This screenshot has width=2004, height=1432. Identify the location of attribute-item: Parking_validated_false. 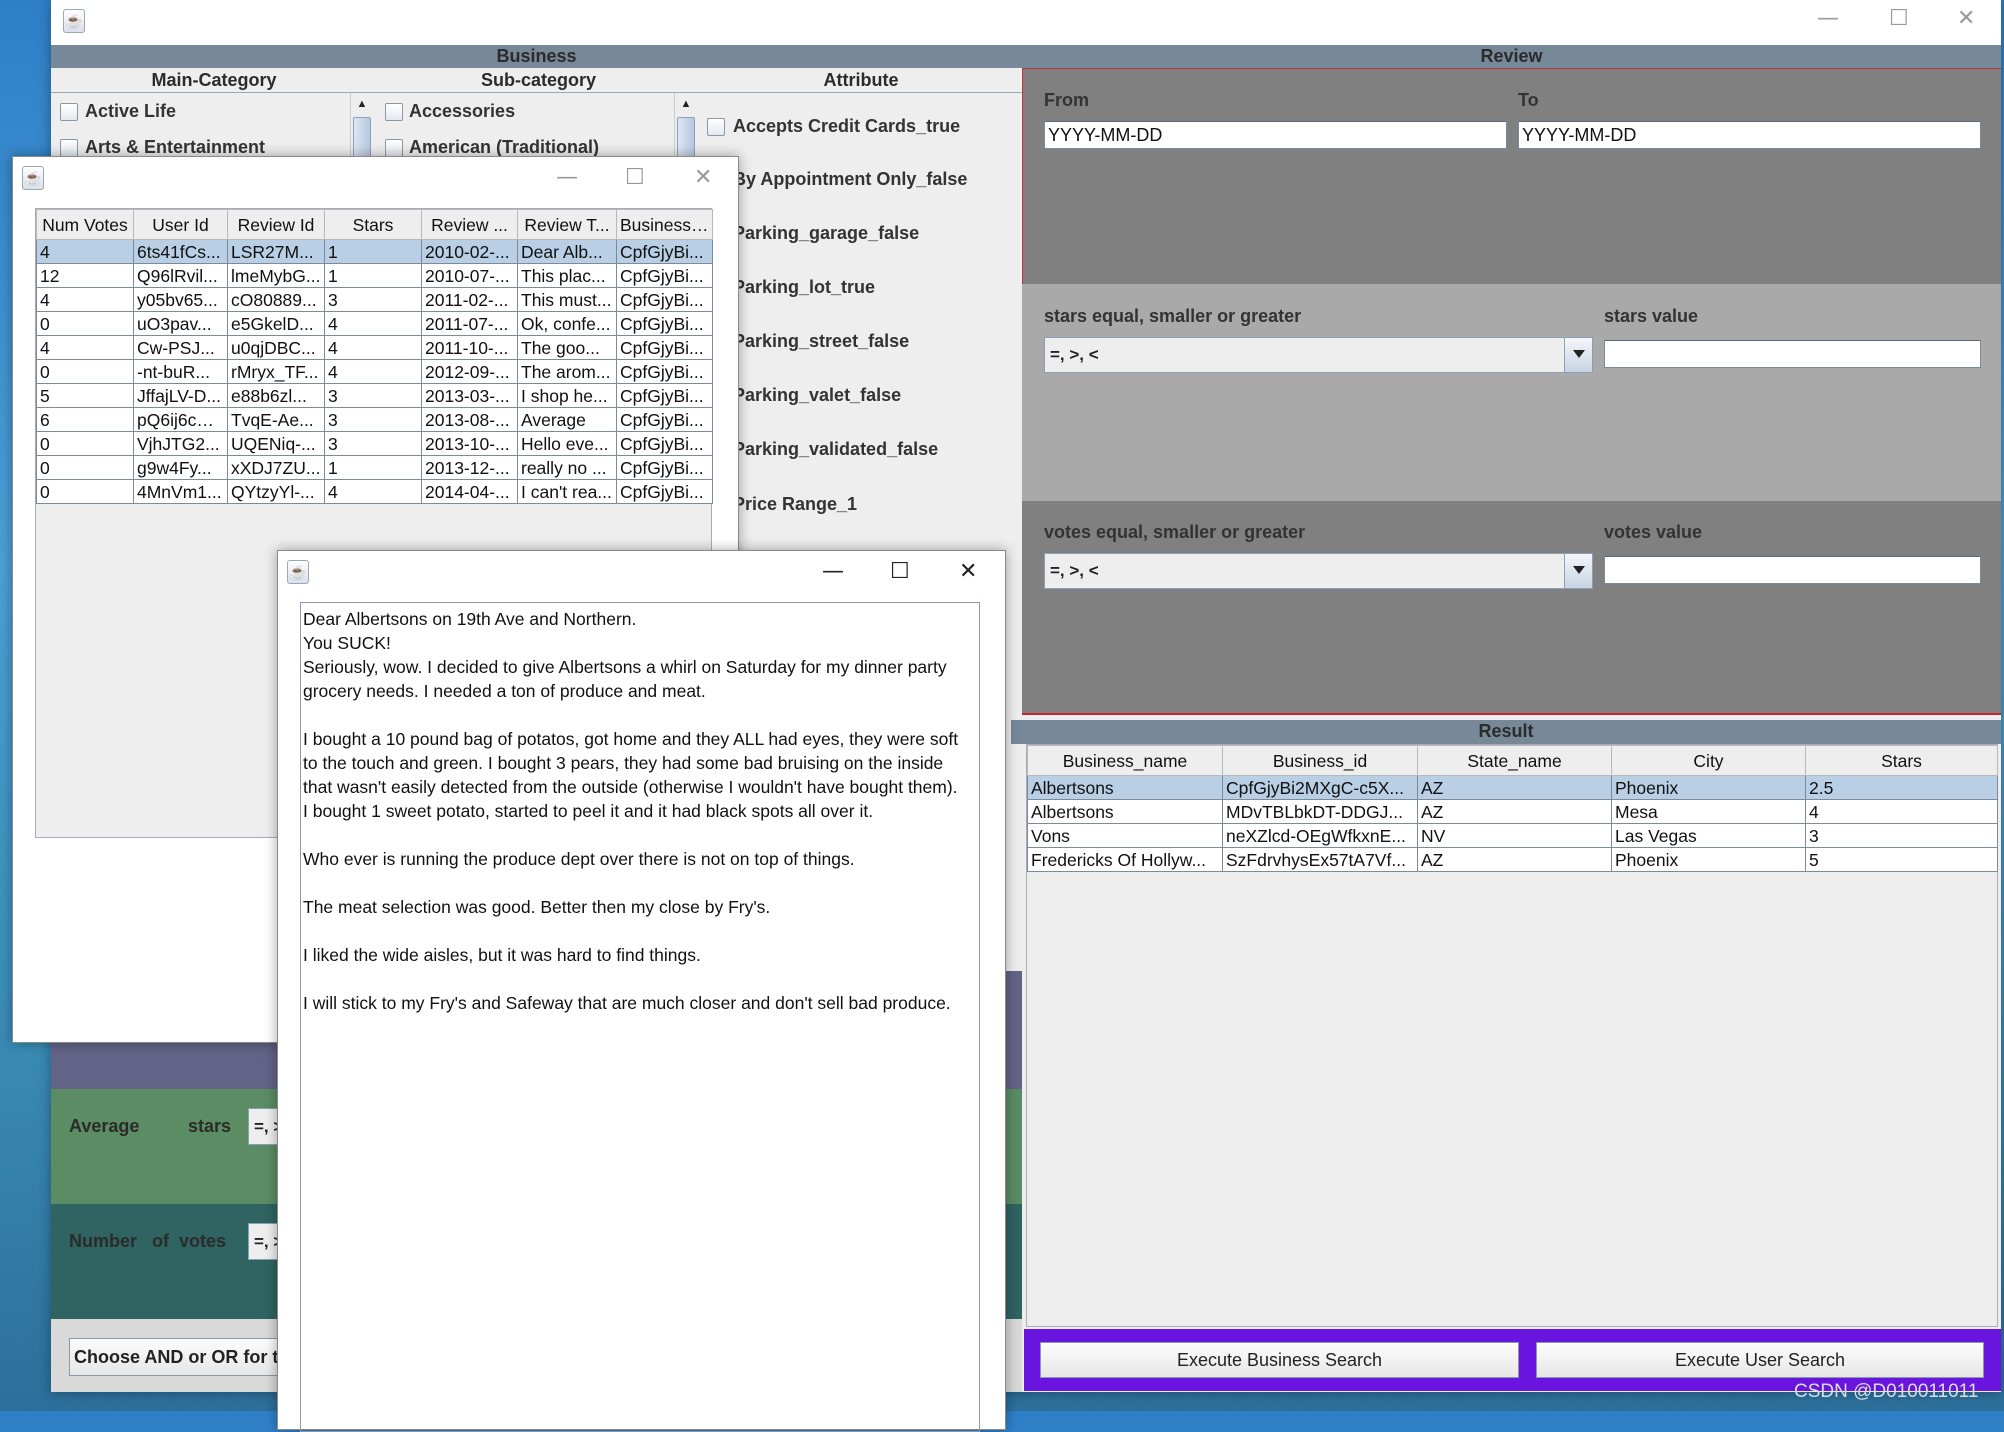
(836, 449).